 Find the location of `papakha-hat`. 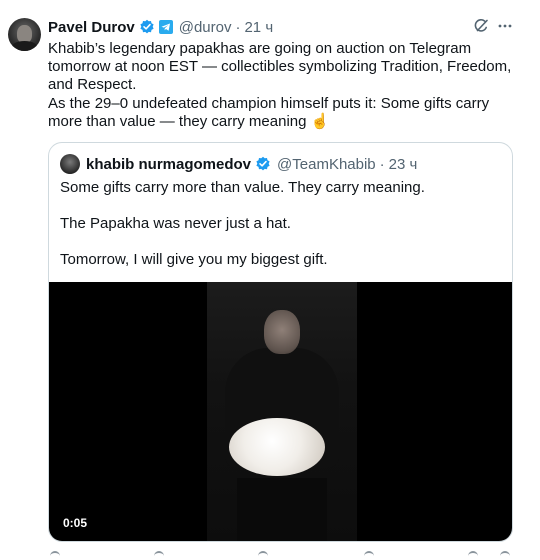

papakha-hat is located at coordinates (277, 447).